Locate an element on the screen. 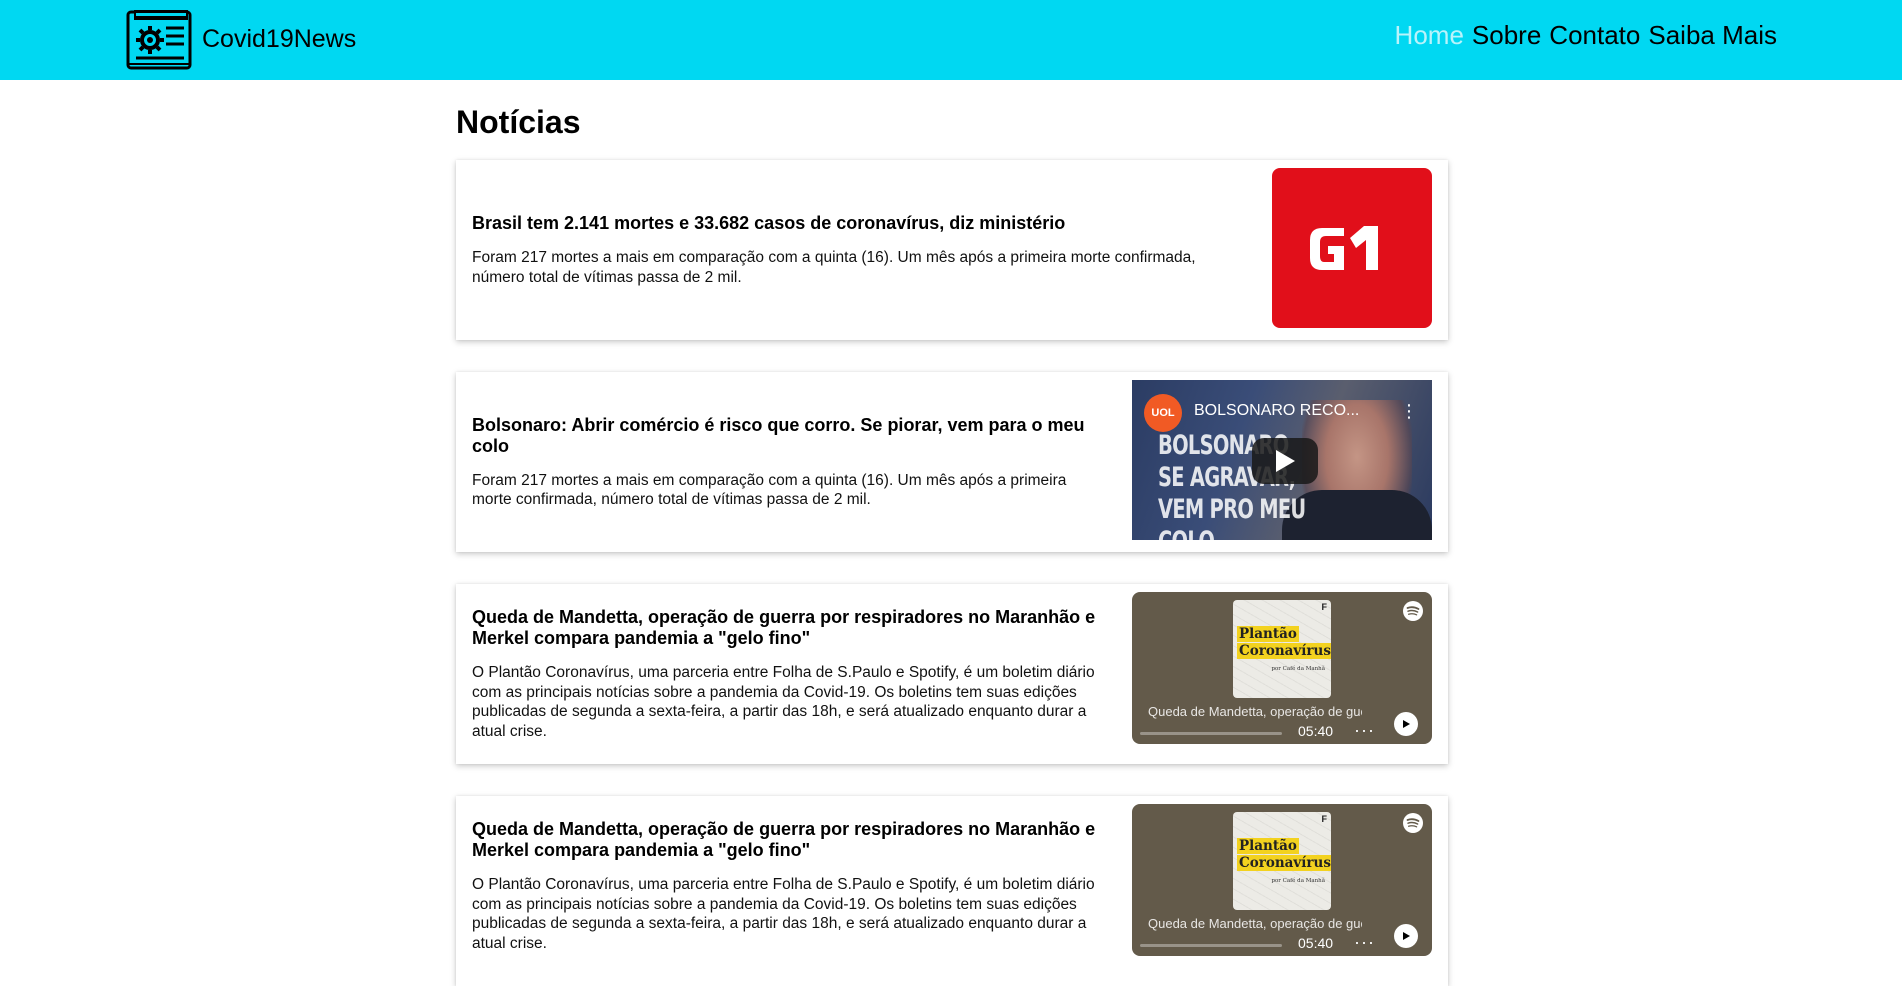  g1-logo: G1 is located at coordinates (1352, 248).